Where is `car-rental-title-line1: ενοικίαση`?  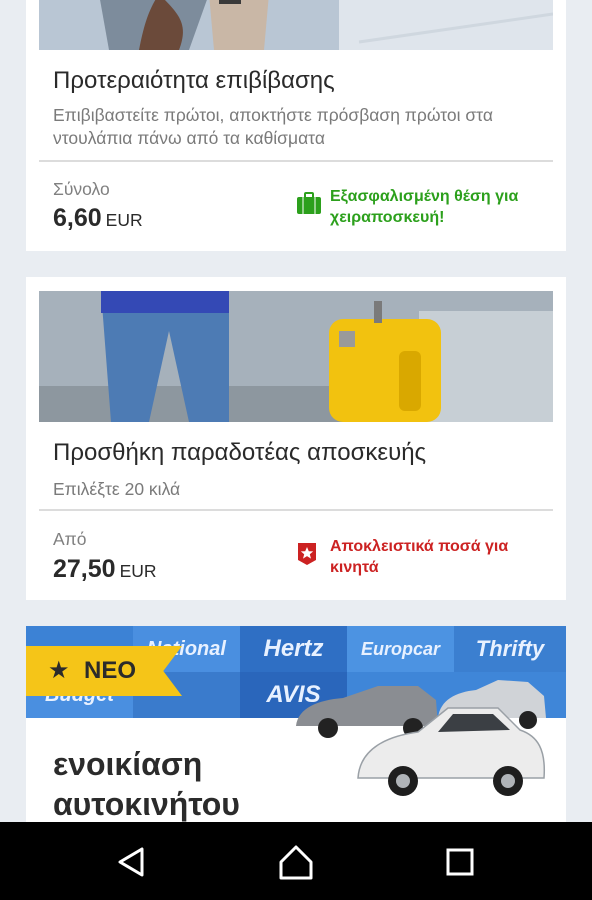
car-rental-title-line1: ενοικίαση is located at coordinates (128, 764).